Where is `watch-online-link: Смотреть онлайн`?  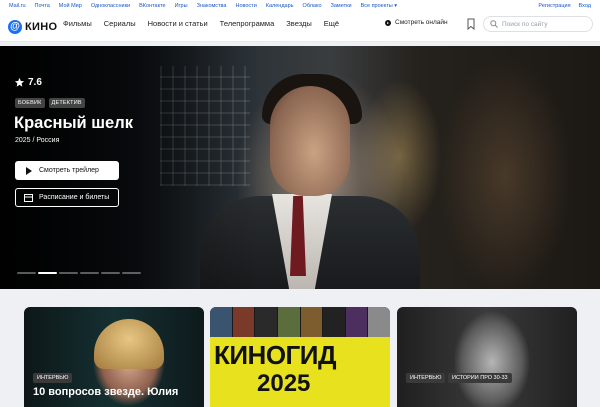
watch-online-link: Смотреть онлайн is located at coordinates (416, 22).